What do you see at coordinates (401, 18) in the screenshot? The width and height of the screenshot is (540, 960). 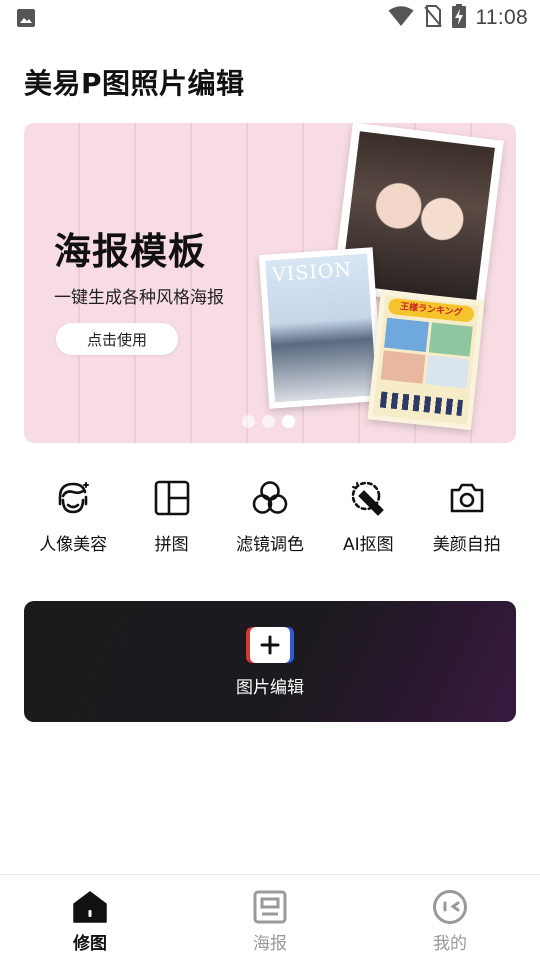 I see `wifi-icon` at bounding box center [401, 18].